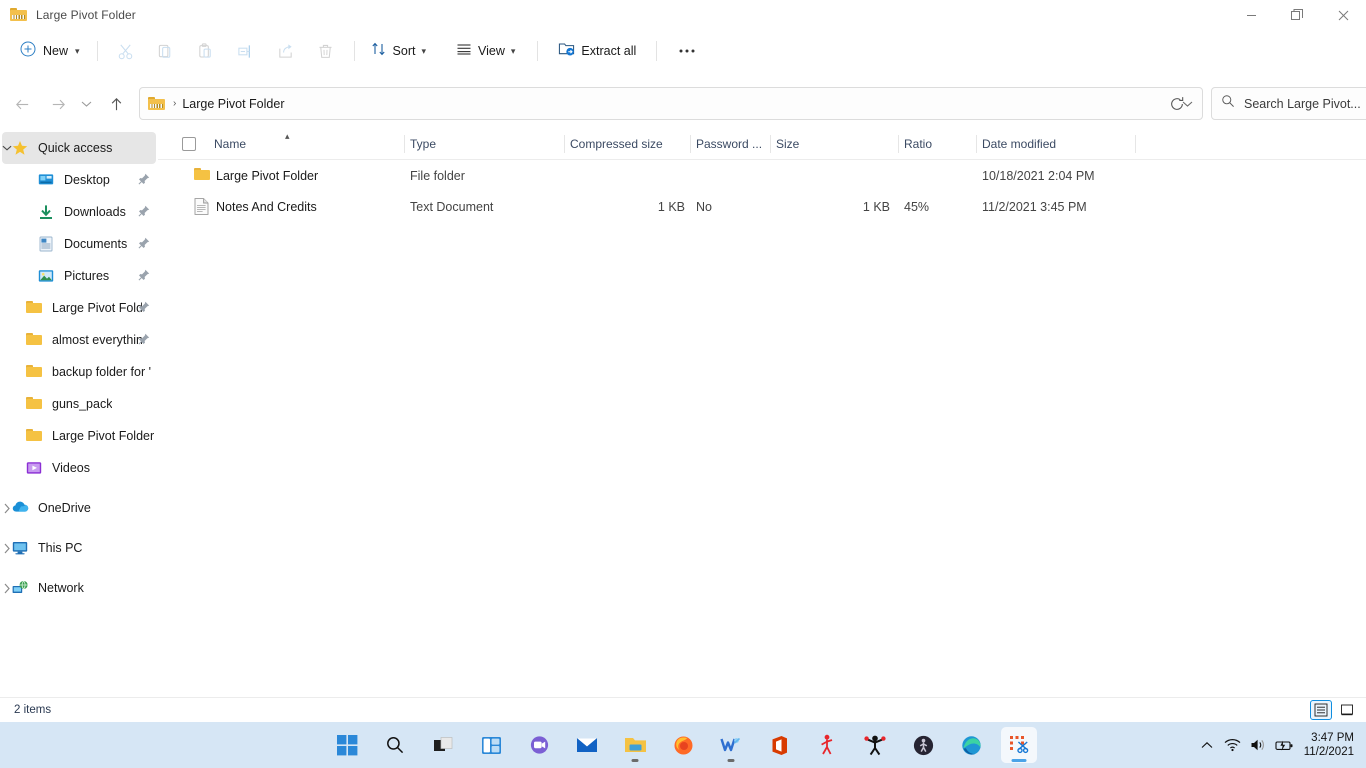  I want to click on sort-button: Sort ▾, so click(398, 51).